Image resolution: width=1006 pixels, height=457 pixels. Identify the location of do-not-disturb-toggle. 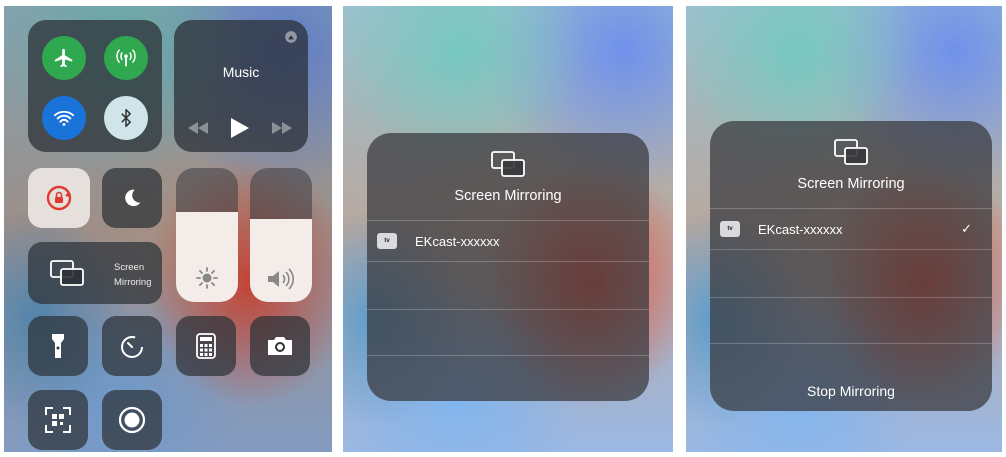
(132, 198).